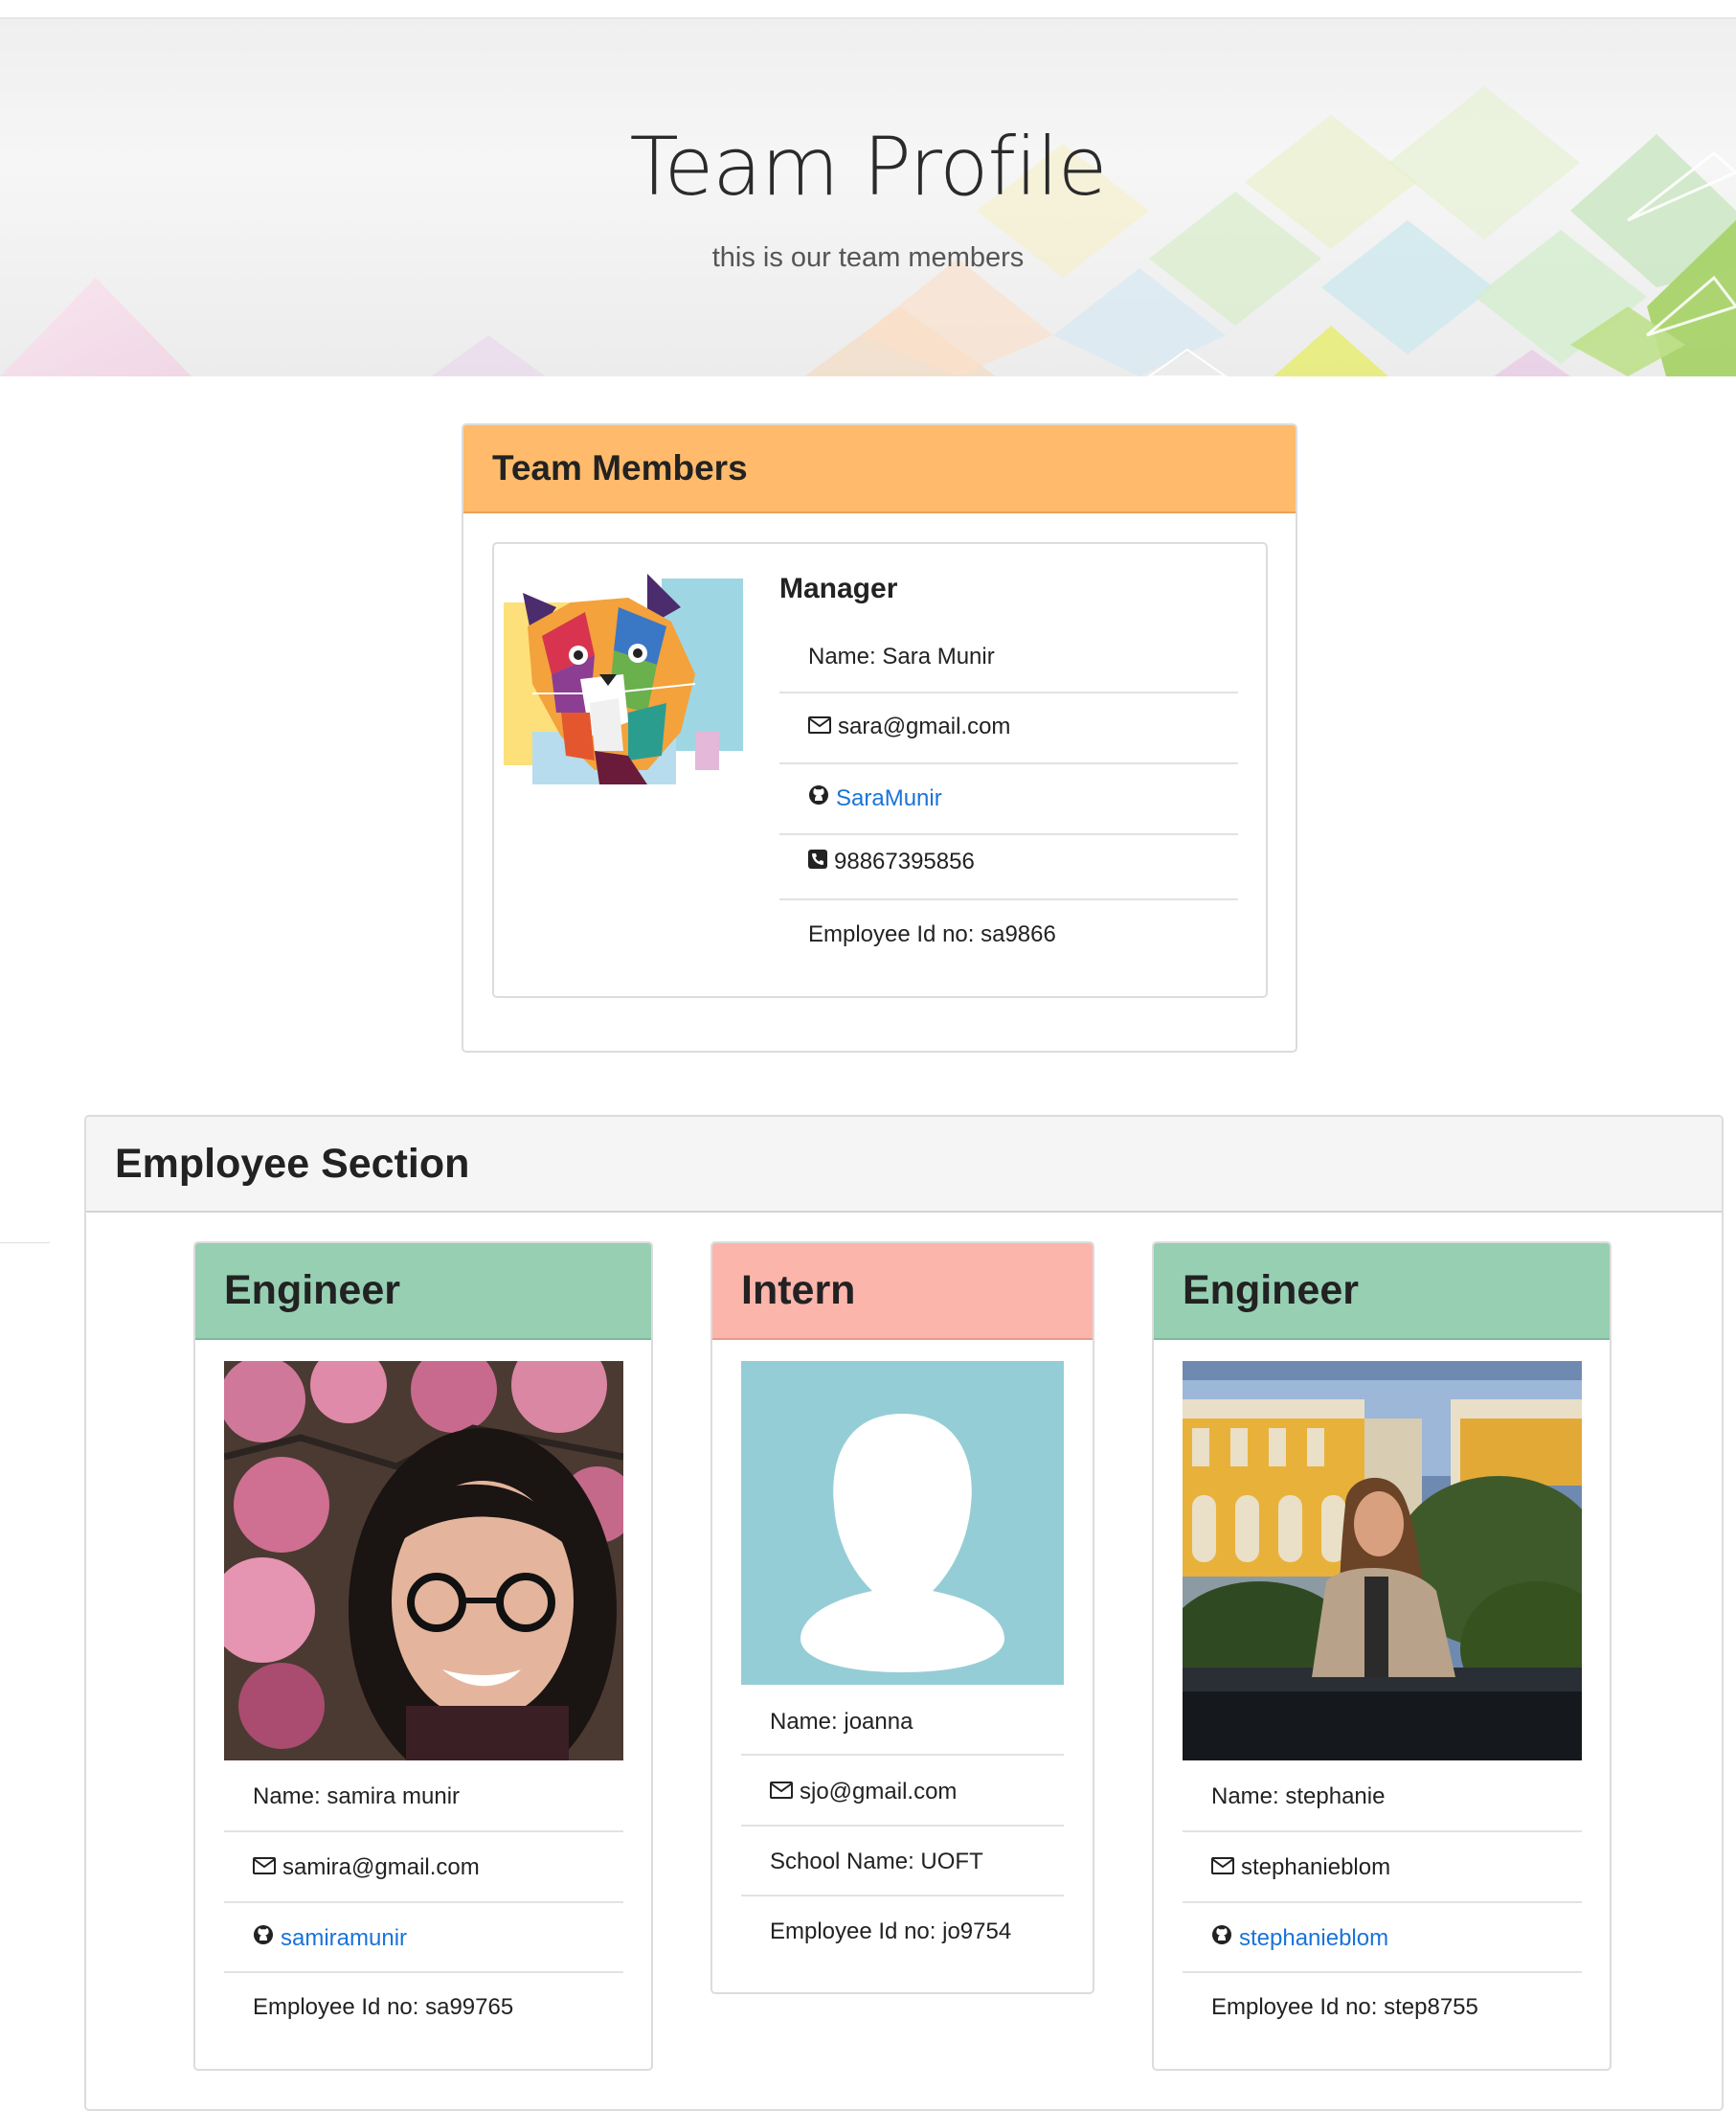 This screenshot has width=1736, height=2111. Describe the element at coordinates (902, 1291) in the screenshot. I see `employee-card-header: Intern` at that location.